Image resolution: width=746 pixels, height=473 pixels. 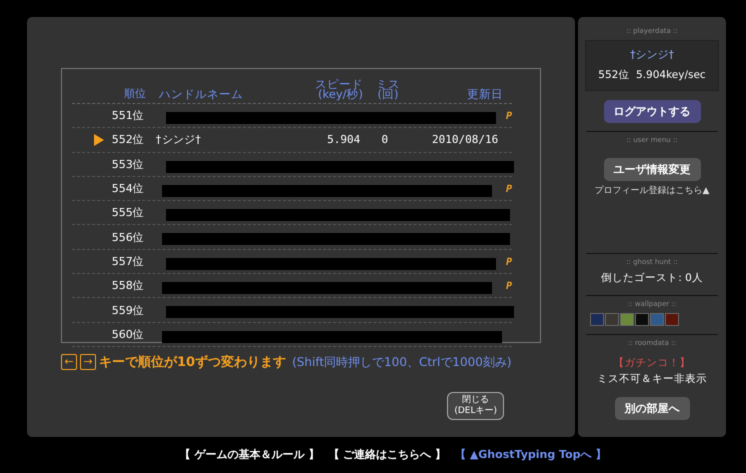 I want to click on rank-cell-text: 557位, so click(x=128, y=261).